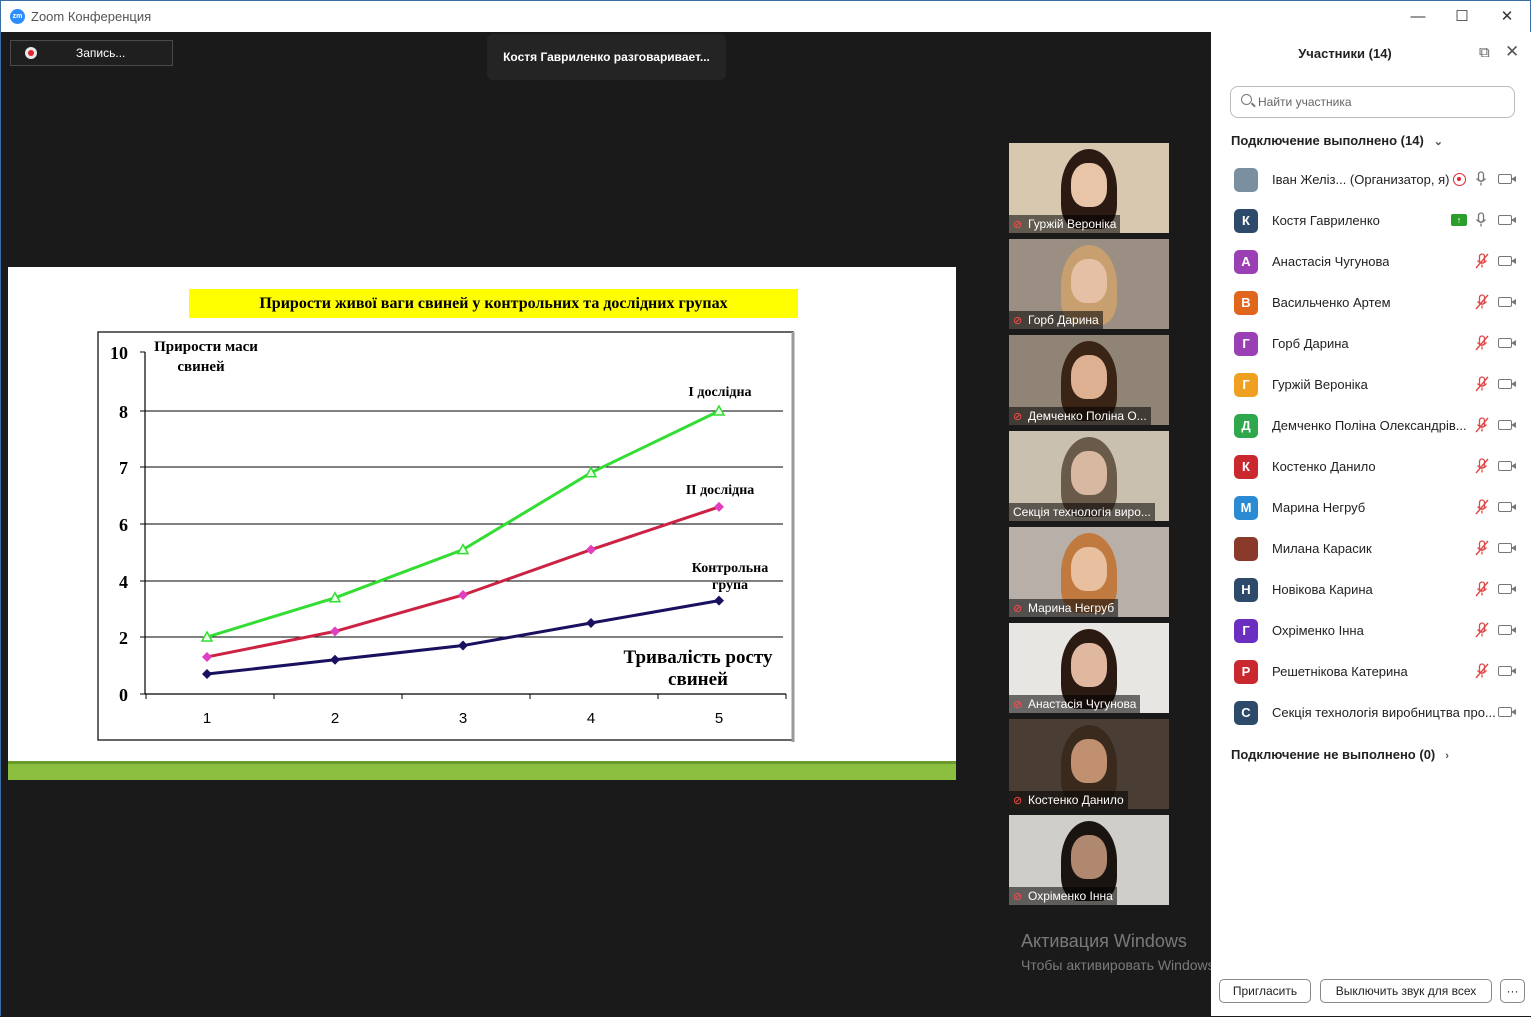 Image resolution: width=1531 pixels, height=1017 pixels. What do you see at coordinates (1371, 508) in the screenshot?
I see `participant-row: М Марина Негруб` at bounding box center [1371, 508].